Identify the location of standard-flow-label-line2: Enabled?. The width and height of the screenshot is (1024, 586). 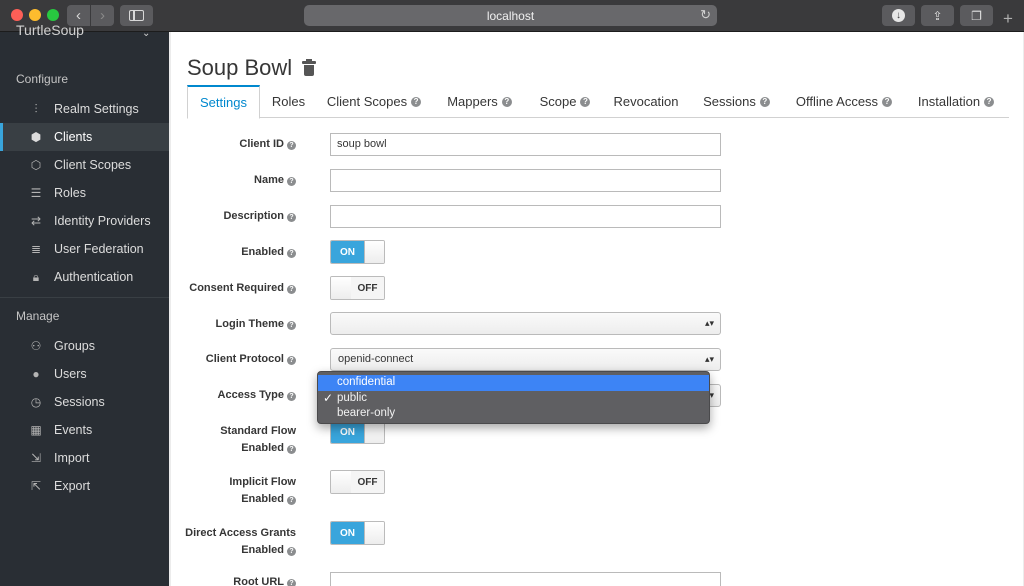
(268, 448).